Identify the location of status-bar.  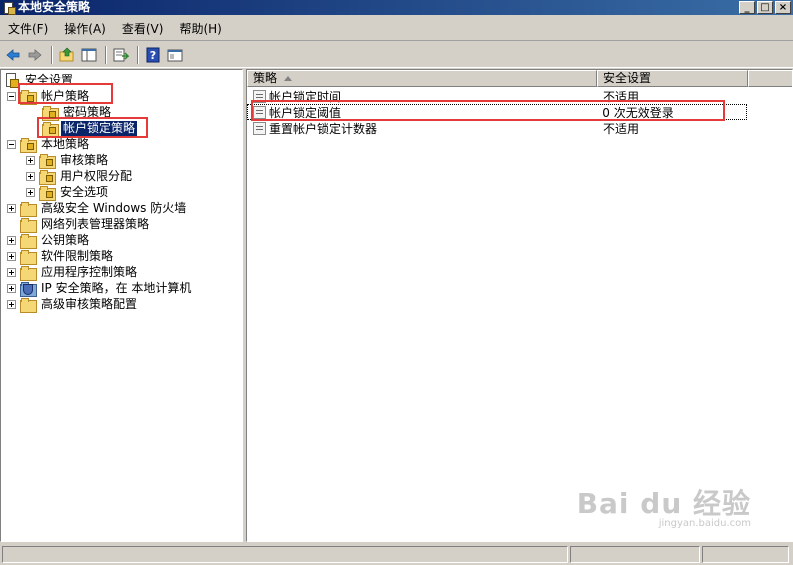
(396, 554).